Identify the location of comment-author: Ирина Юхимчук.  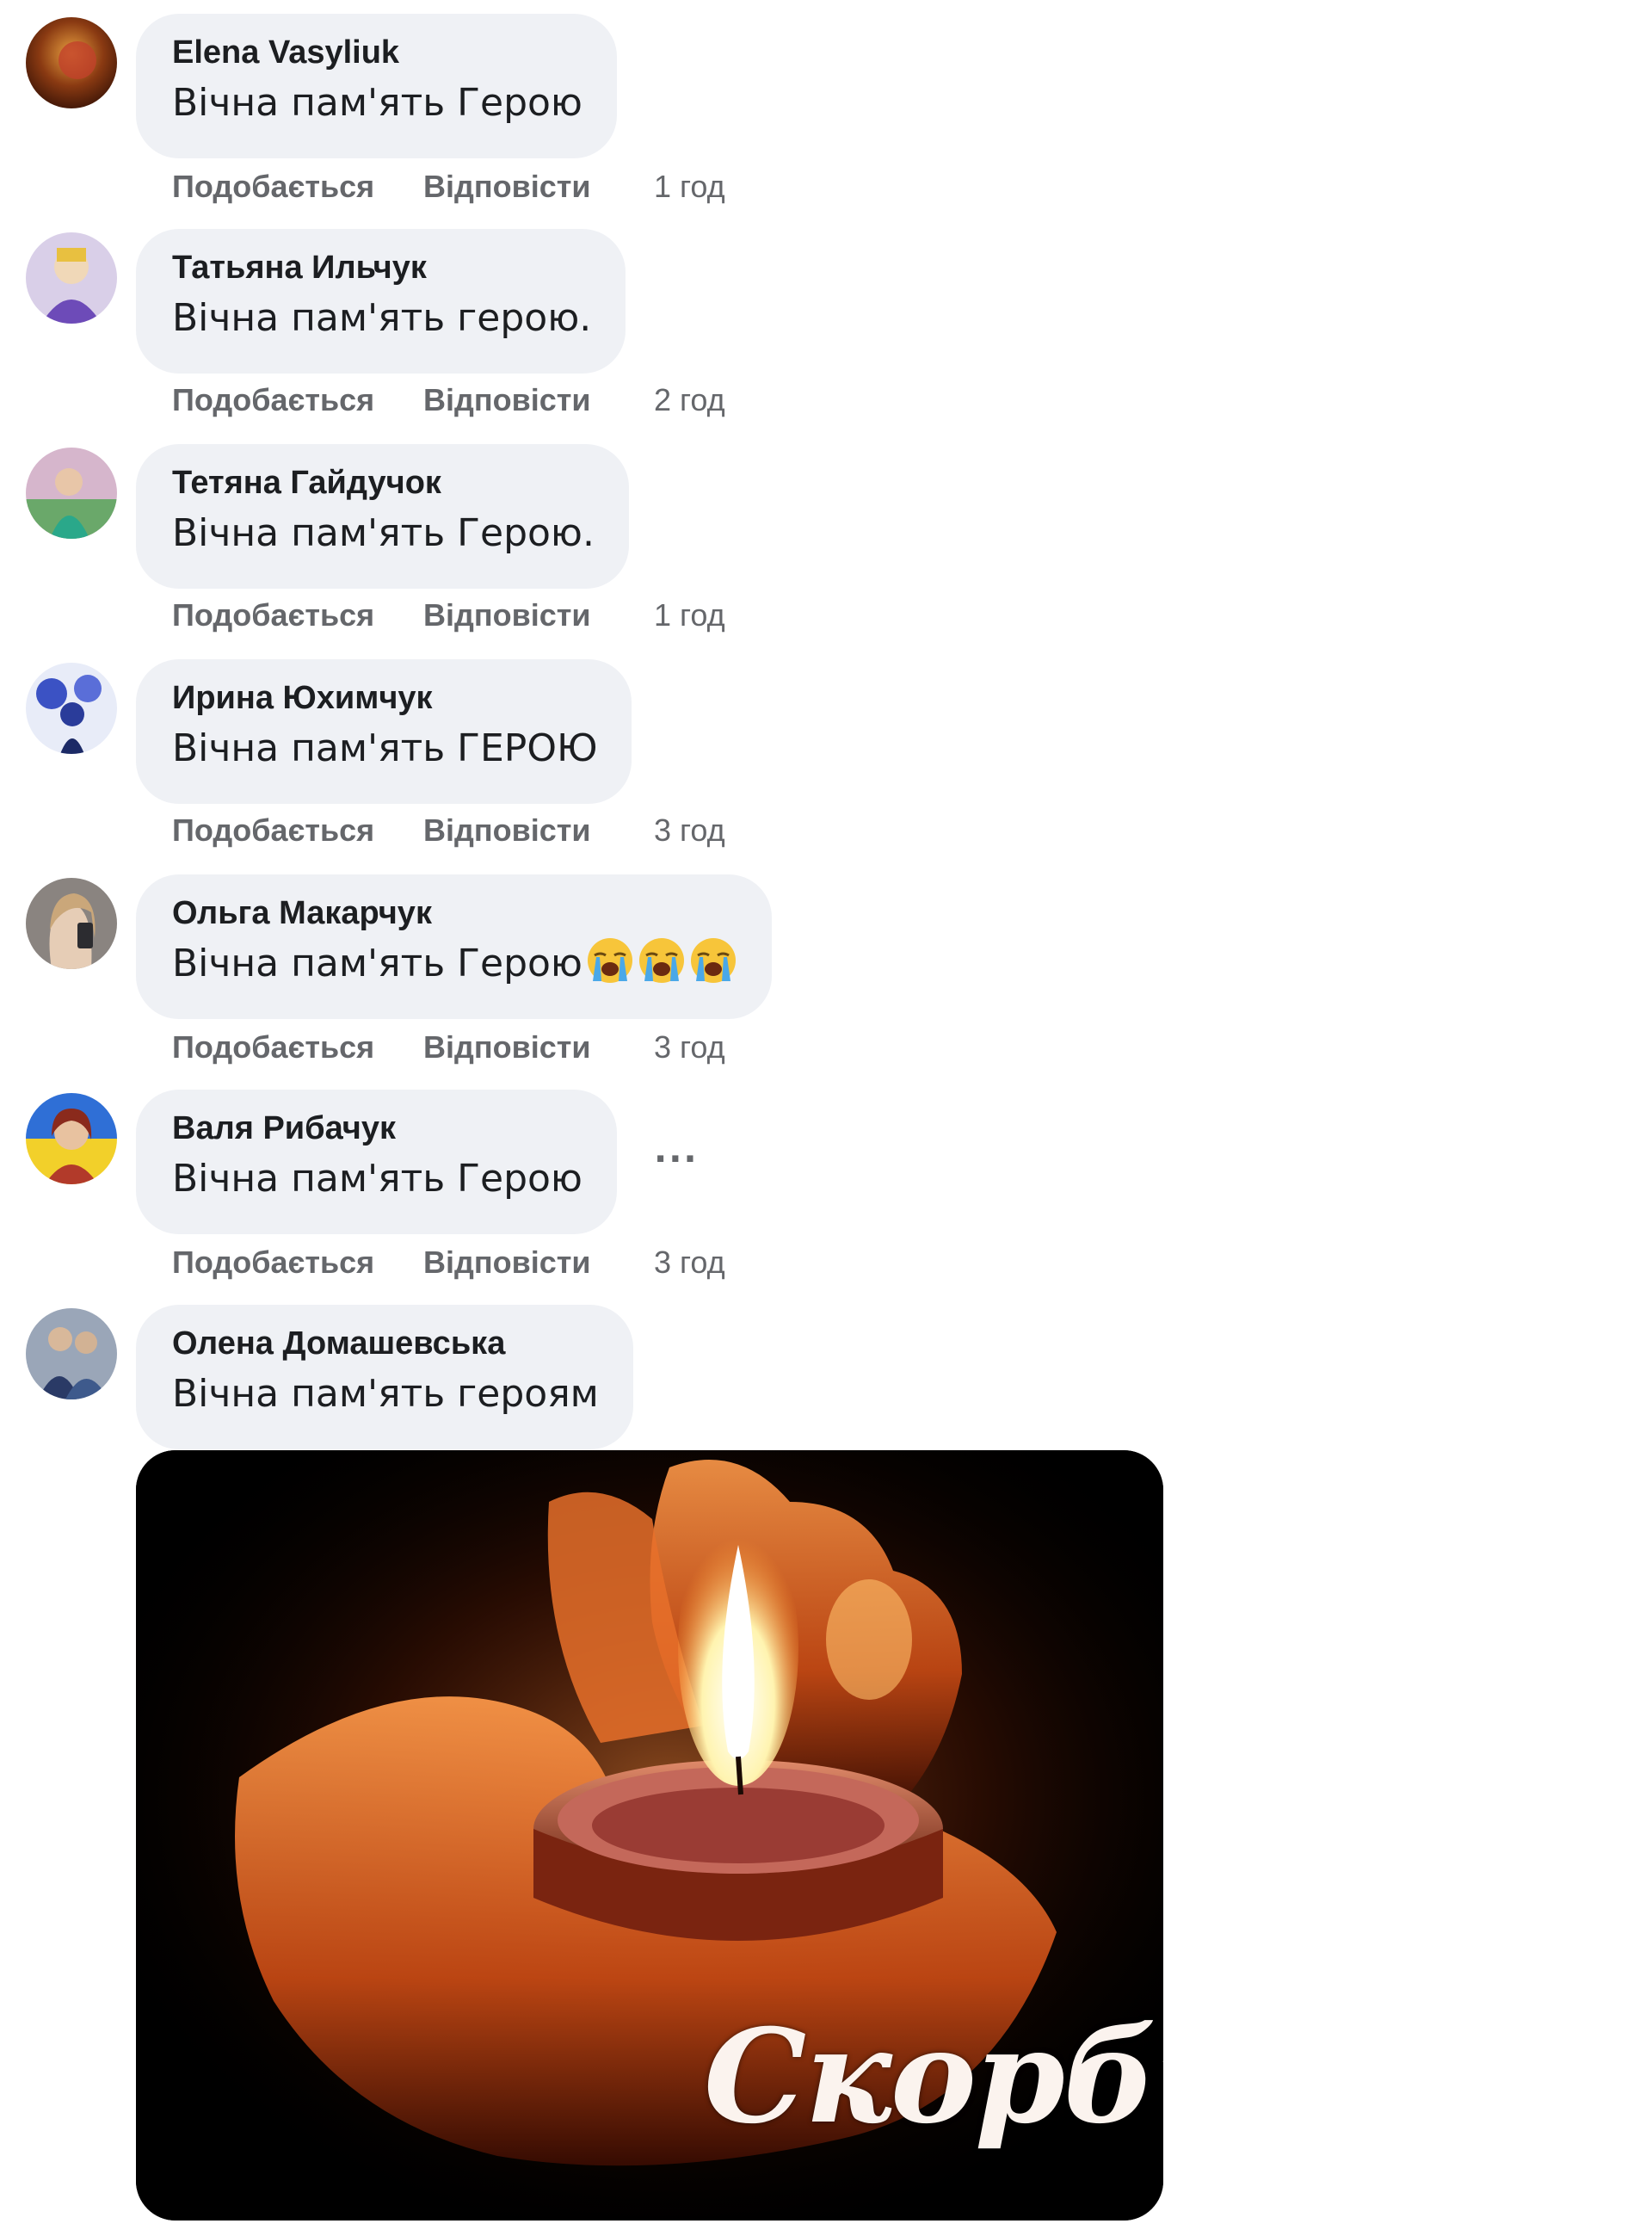
(384, 698).